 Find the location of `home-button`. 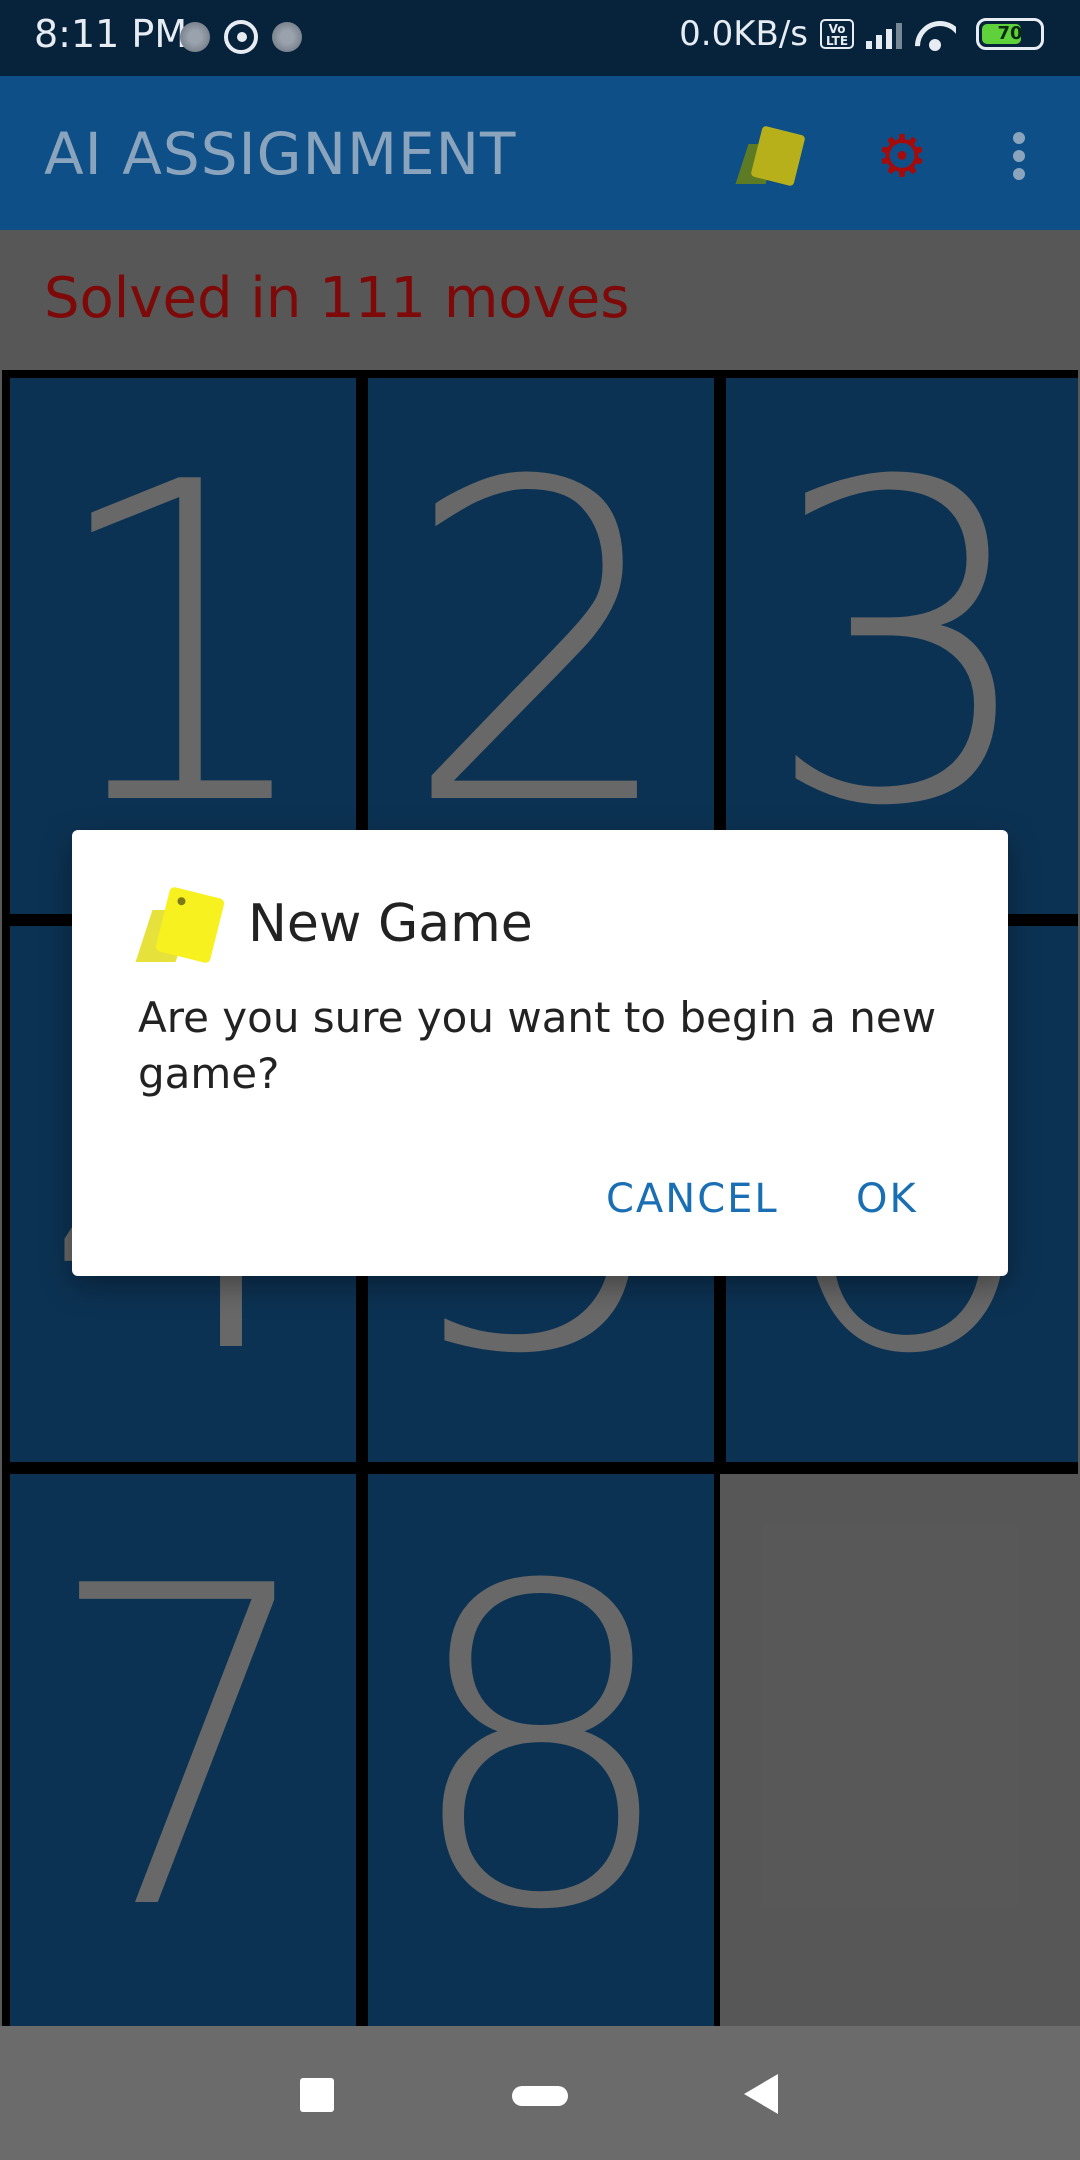

home-button is located at coordinates (540, 2096).